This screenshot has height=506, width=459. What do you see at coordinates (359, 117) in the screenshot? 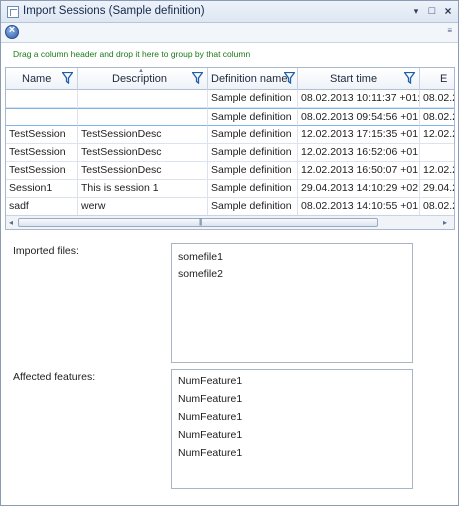
I see `cell-start-time: 08.02.2013 09:54:56 +01:00` at bounding box center [359, 117].